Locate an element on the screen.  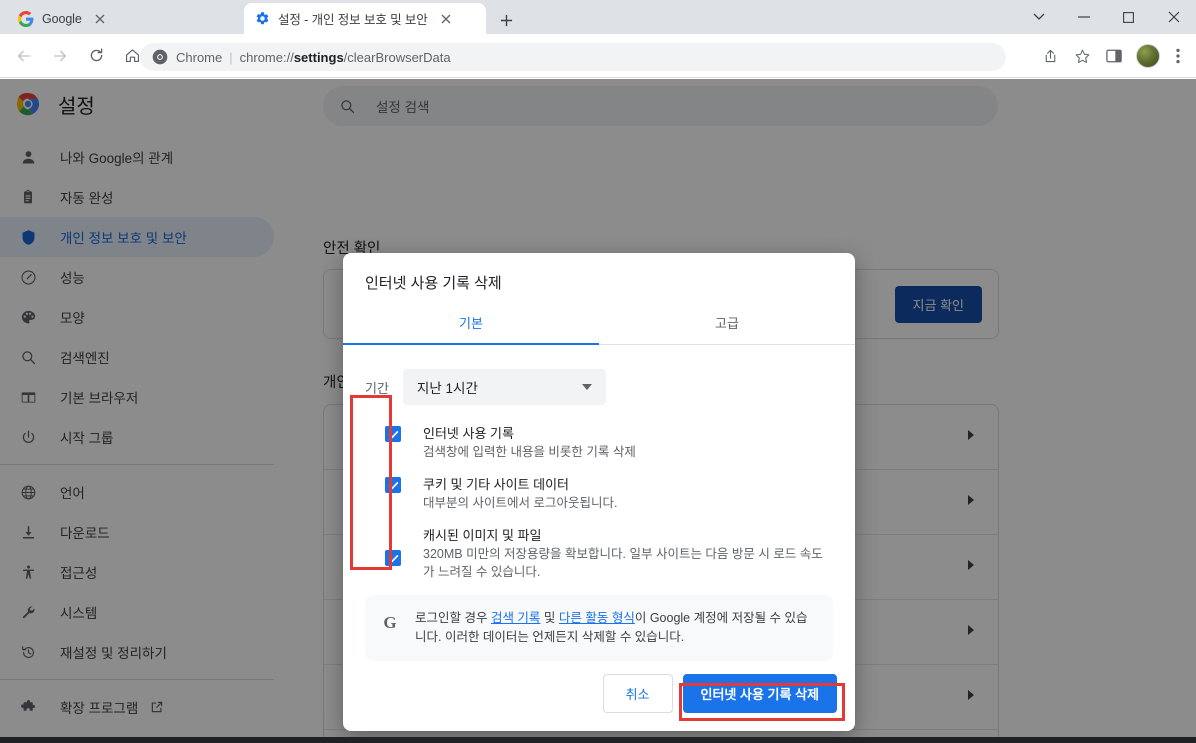
tab-title: 설정 - 개인 정보 보호 및 보안 is located at coordinates (353, 20).